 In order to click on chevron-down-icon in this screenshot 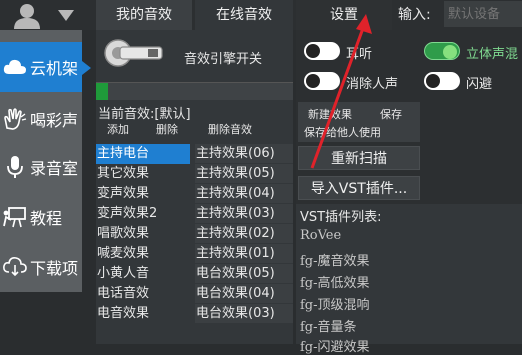, I will do `click(66, 15)`.